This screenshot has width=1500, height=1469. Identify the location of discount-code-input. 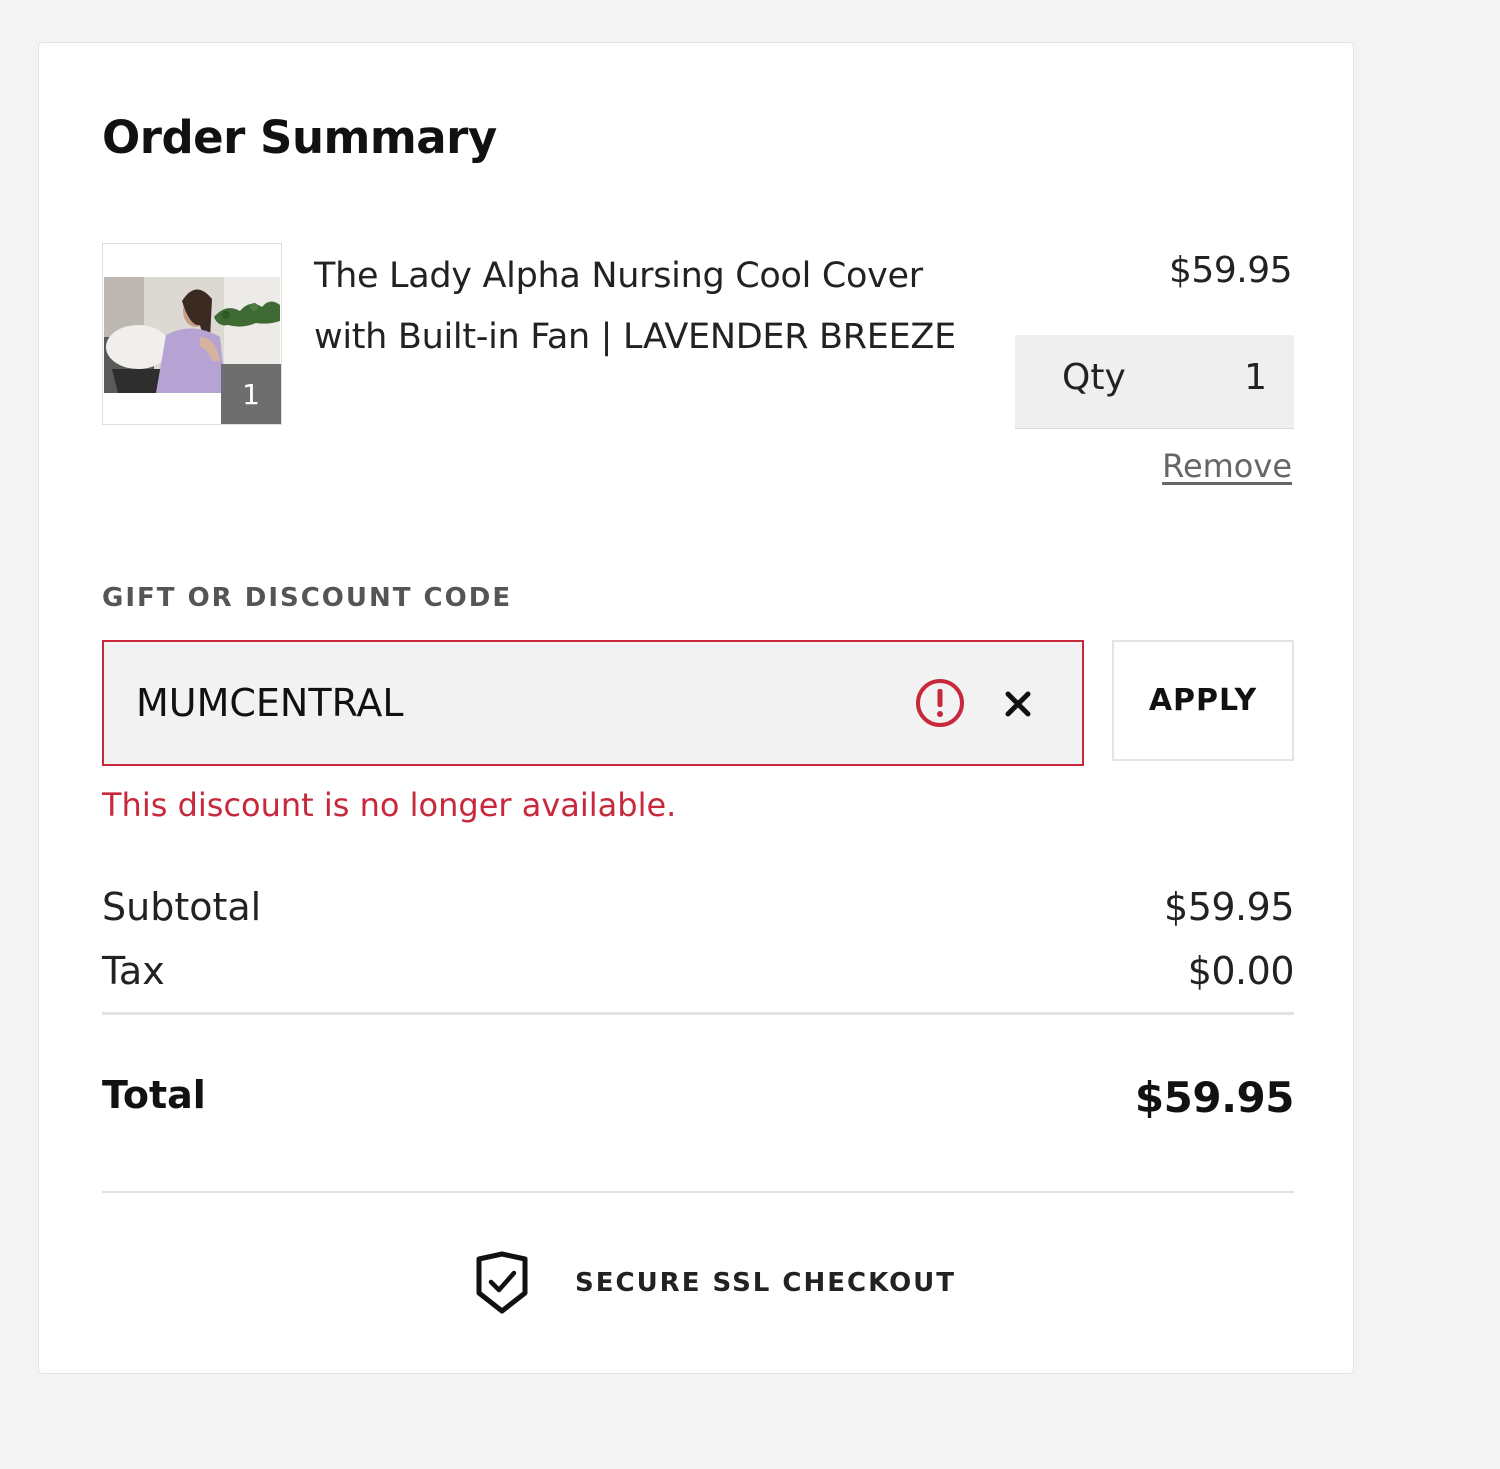
(494, 703).